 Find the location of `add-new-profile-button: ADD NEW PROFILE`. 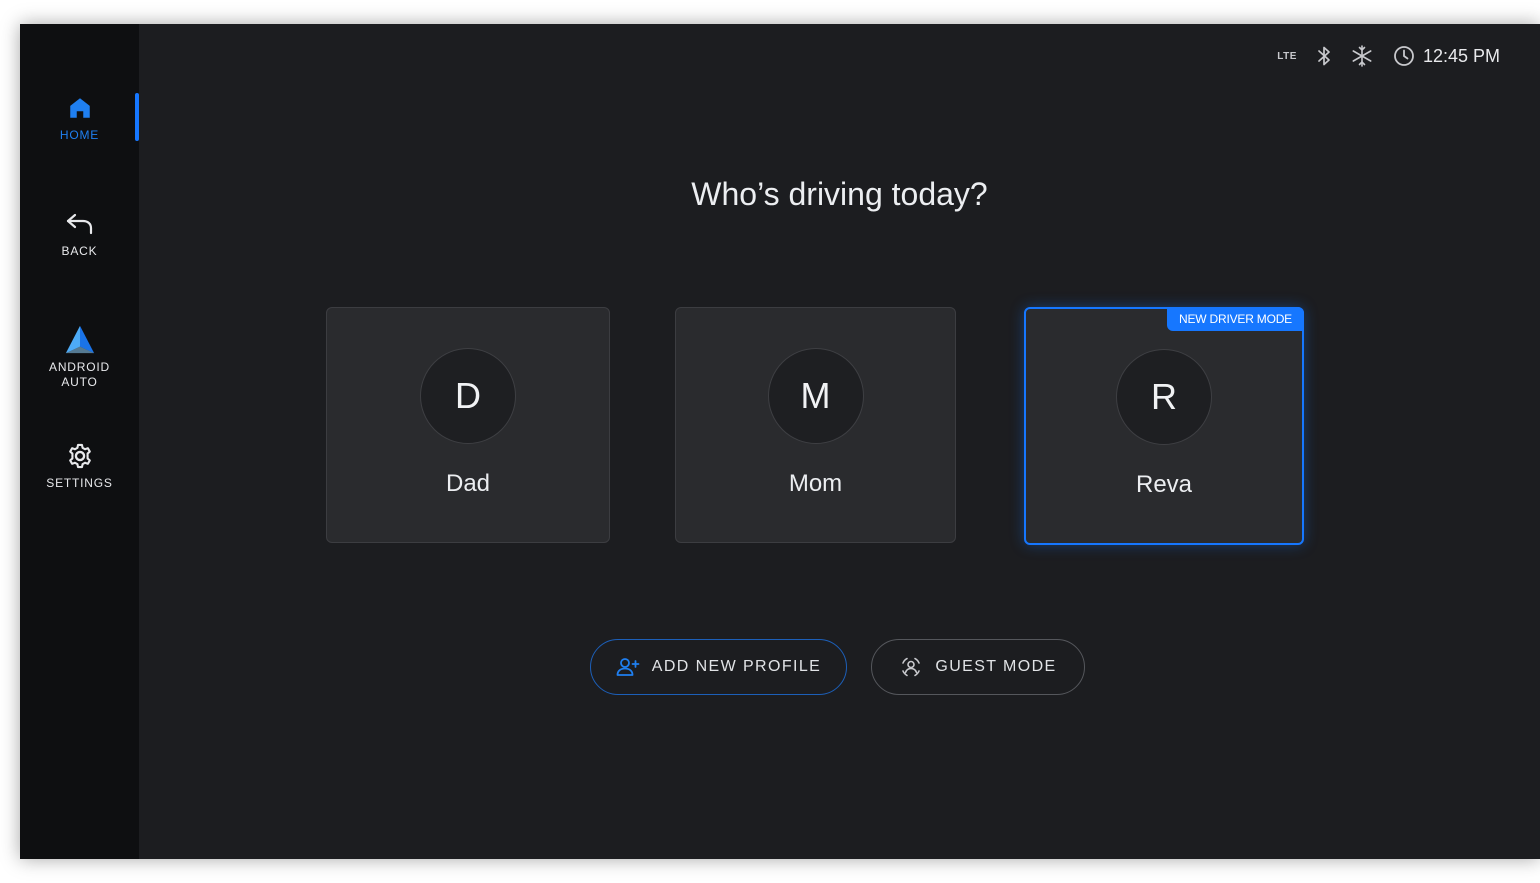

add-new-profile-button: ADD NEW PROFILE is located at coordinates (718, 667).